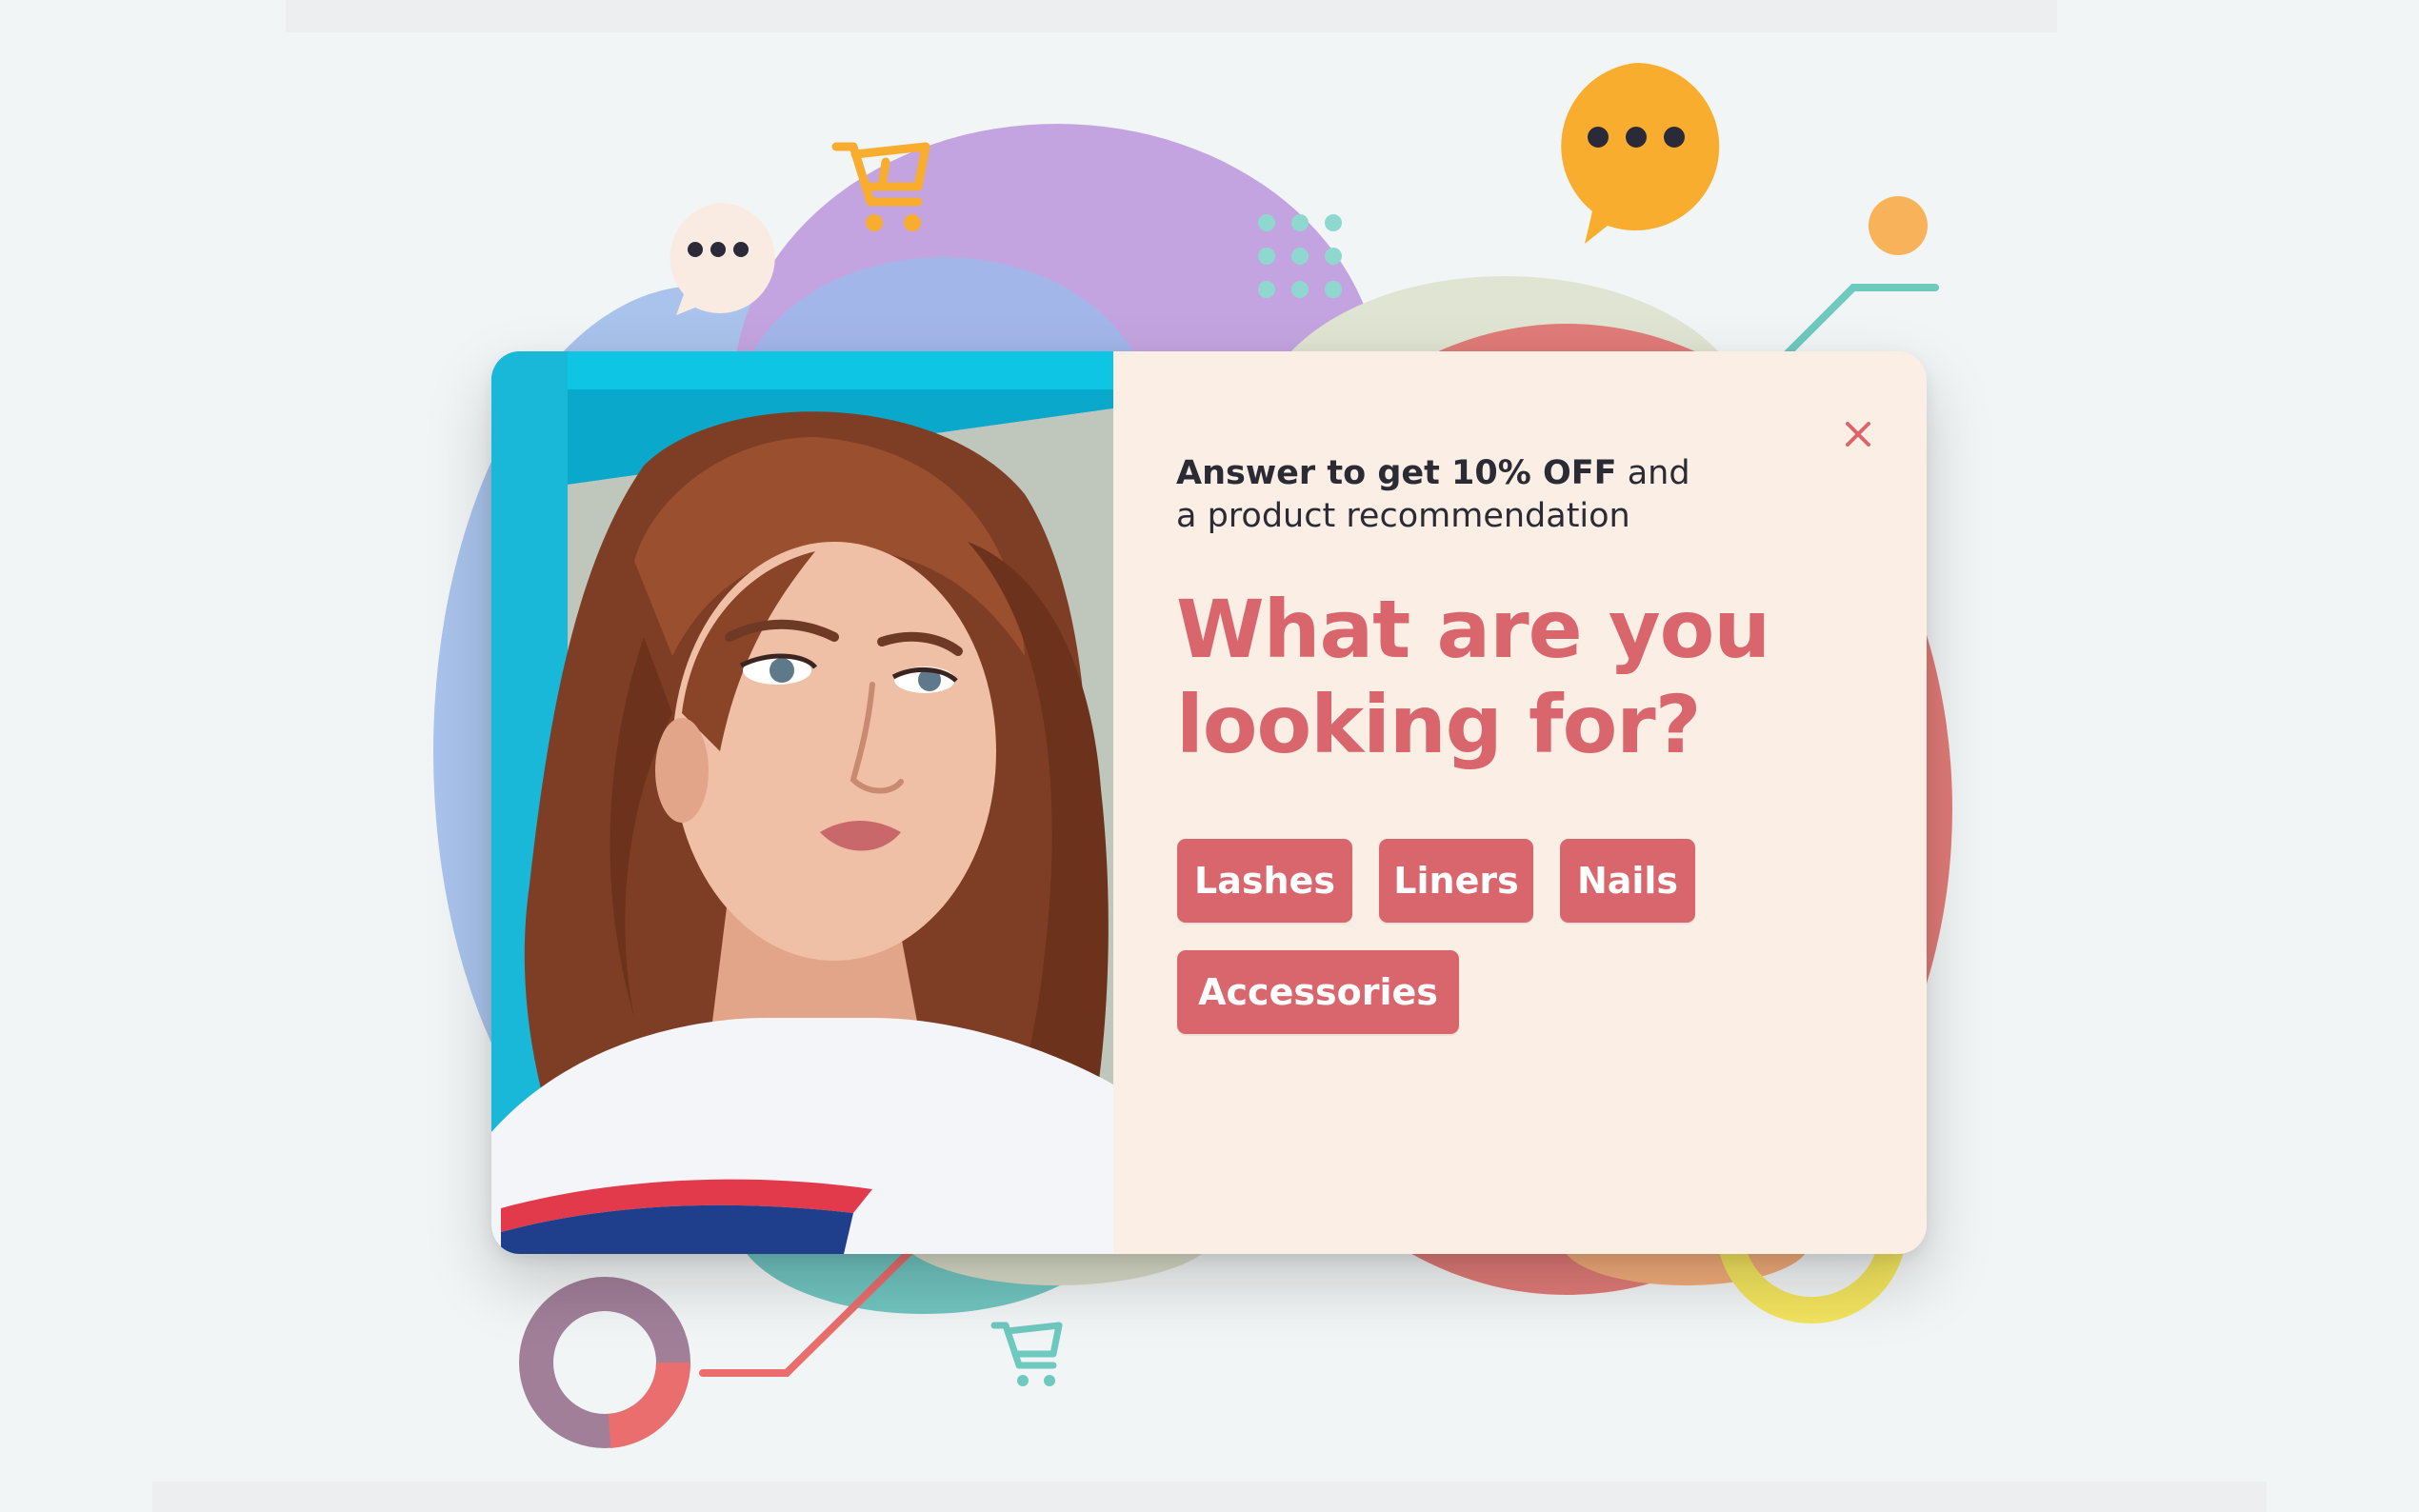  What do you see at coordinates (809, 1314) in the screenshot?
I see `coral-line` at bounding box center [809, 1314].